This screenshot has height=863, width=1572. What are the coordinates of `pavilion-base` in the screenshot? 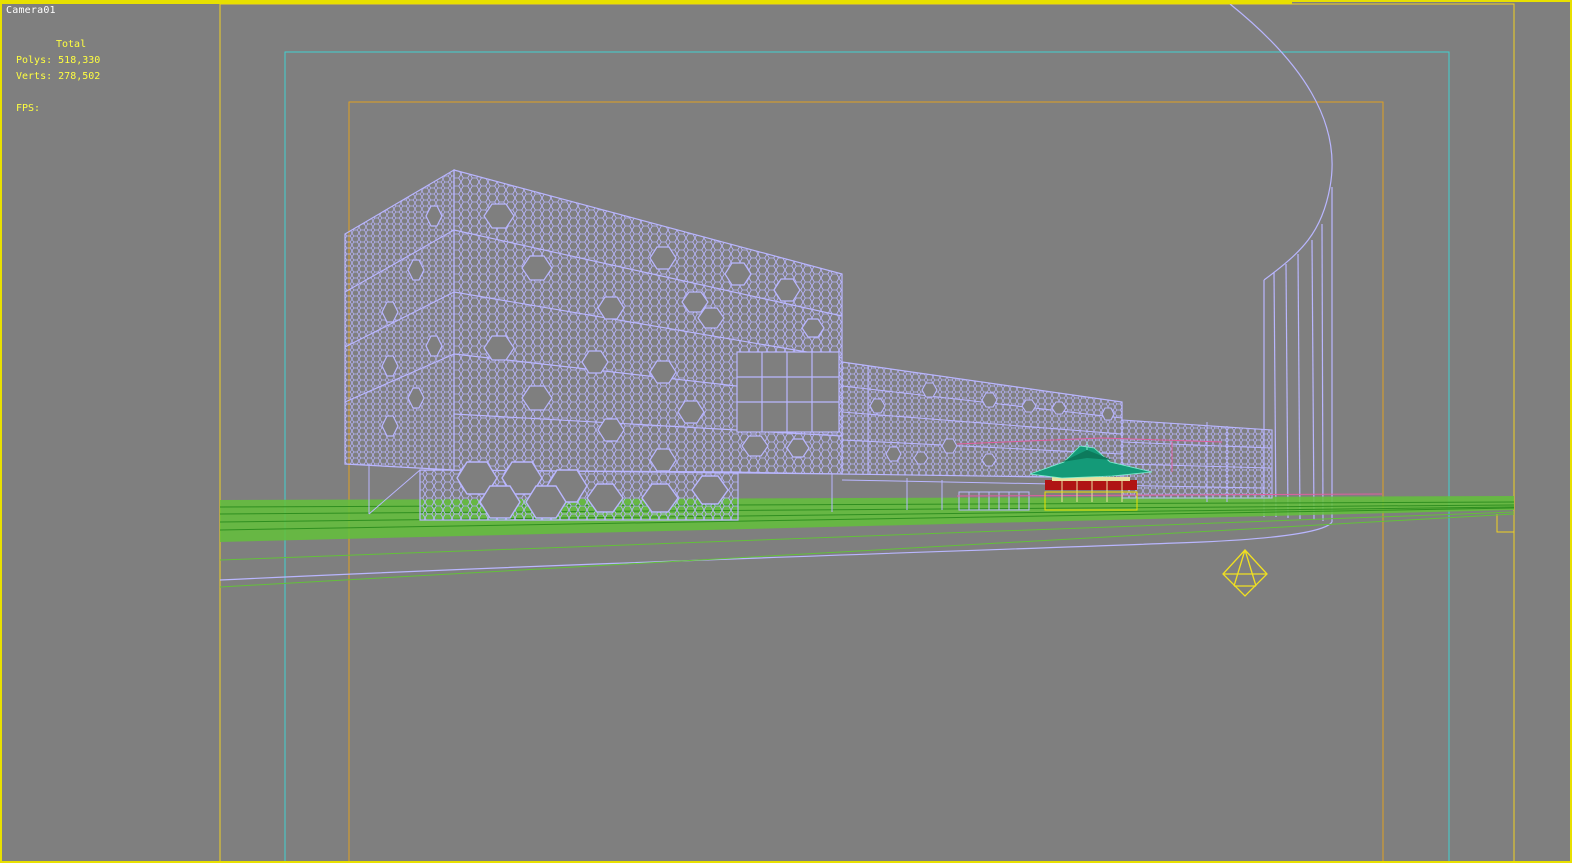 It's located at (1091, 485).